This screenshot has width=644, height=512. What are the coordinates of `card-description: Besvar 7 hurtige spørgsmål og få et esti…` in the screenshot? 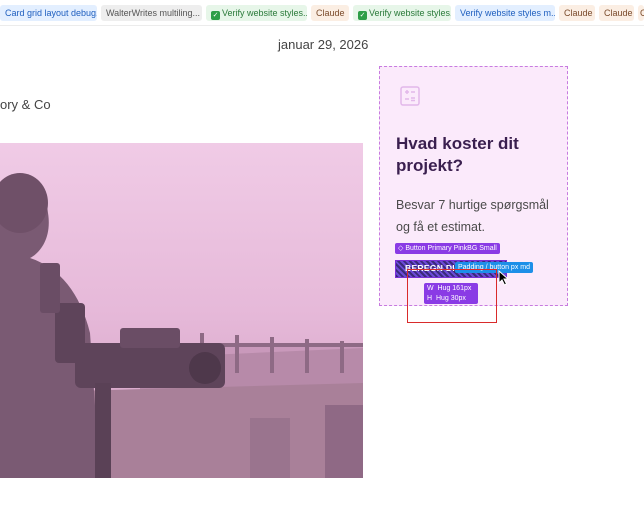 It's located at (472, 216).